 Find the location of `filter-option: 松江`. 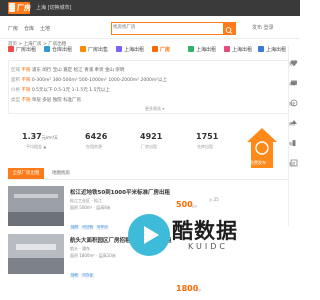

filter-option: 松江 is located at coordinates (78, 70).